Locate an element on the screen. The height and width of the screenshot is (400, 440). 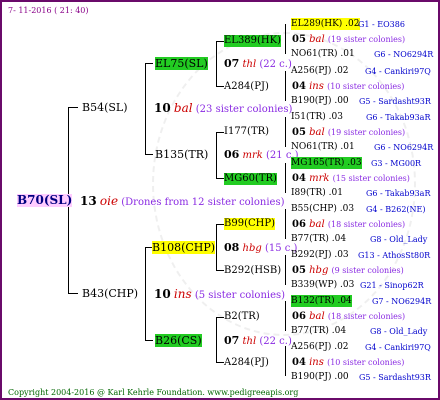
ggp-node-8: A284(PJ) is located at coordinates (246, 363).